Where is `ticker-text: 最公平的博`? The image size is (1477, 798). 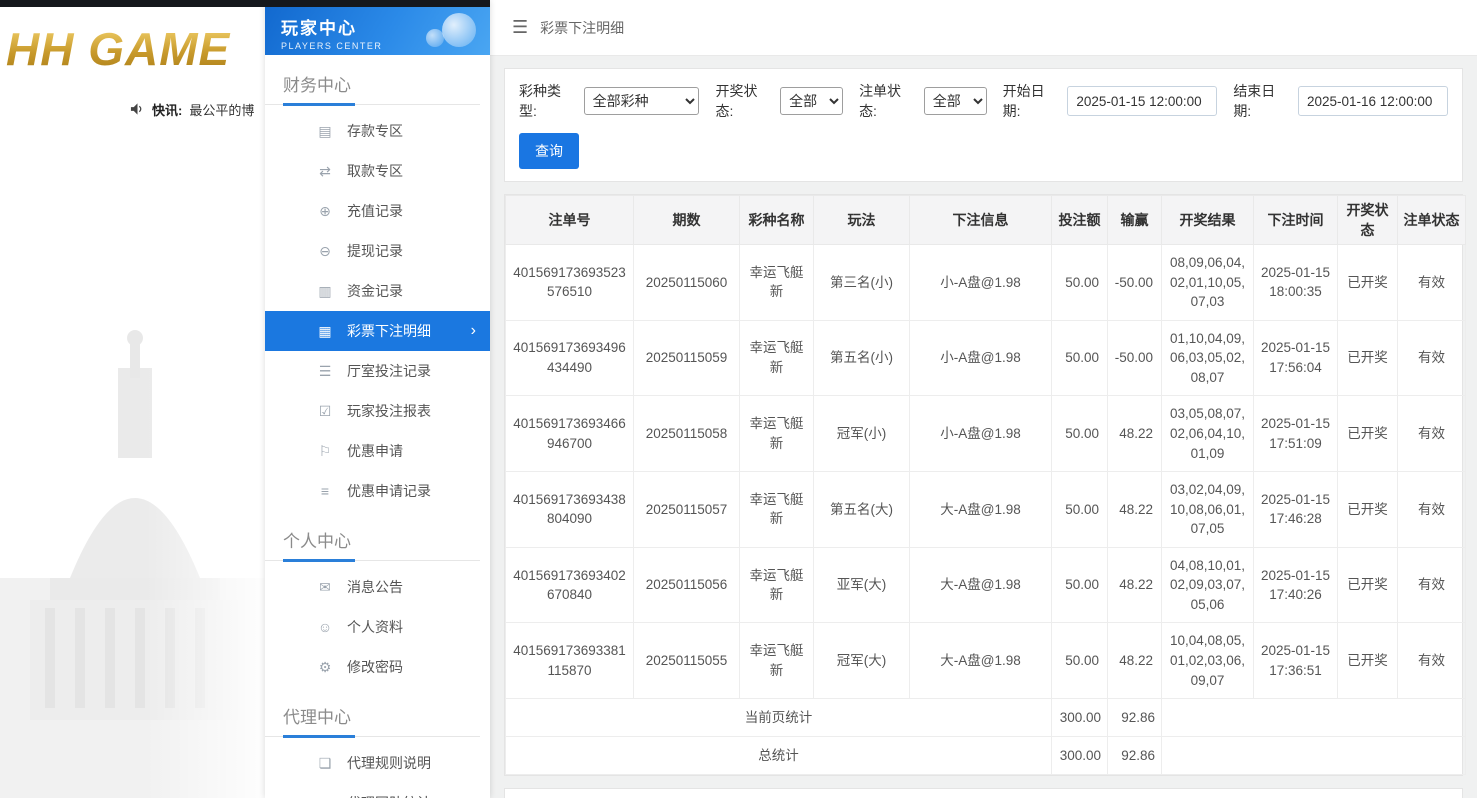 ticker-text: 最公平的博 is located at coordinates (222, 110).